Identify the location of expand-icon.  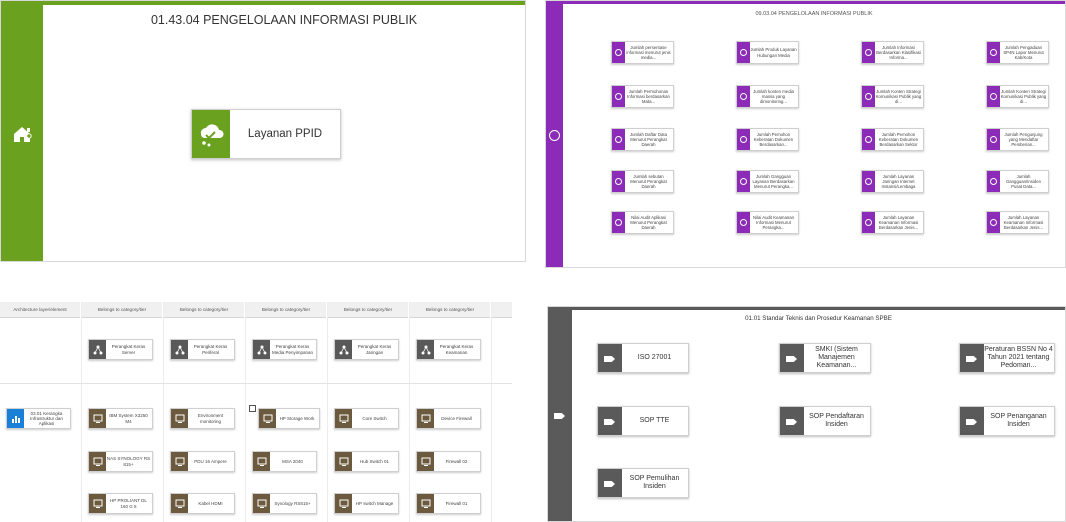
(252, 408).